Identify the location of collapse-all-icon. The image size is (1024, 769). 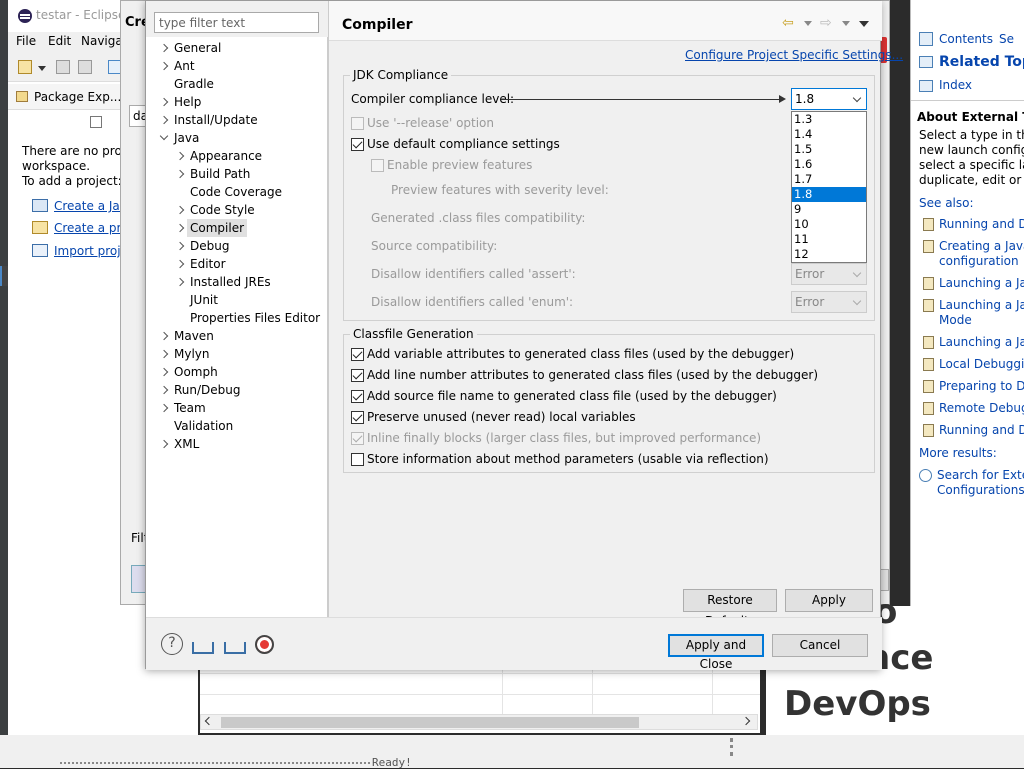
(96, 122).